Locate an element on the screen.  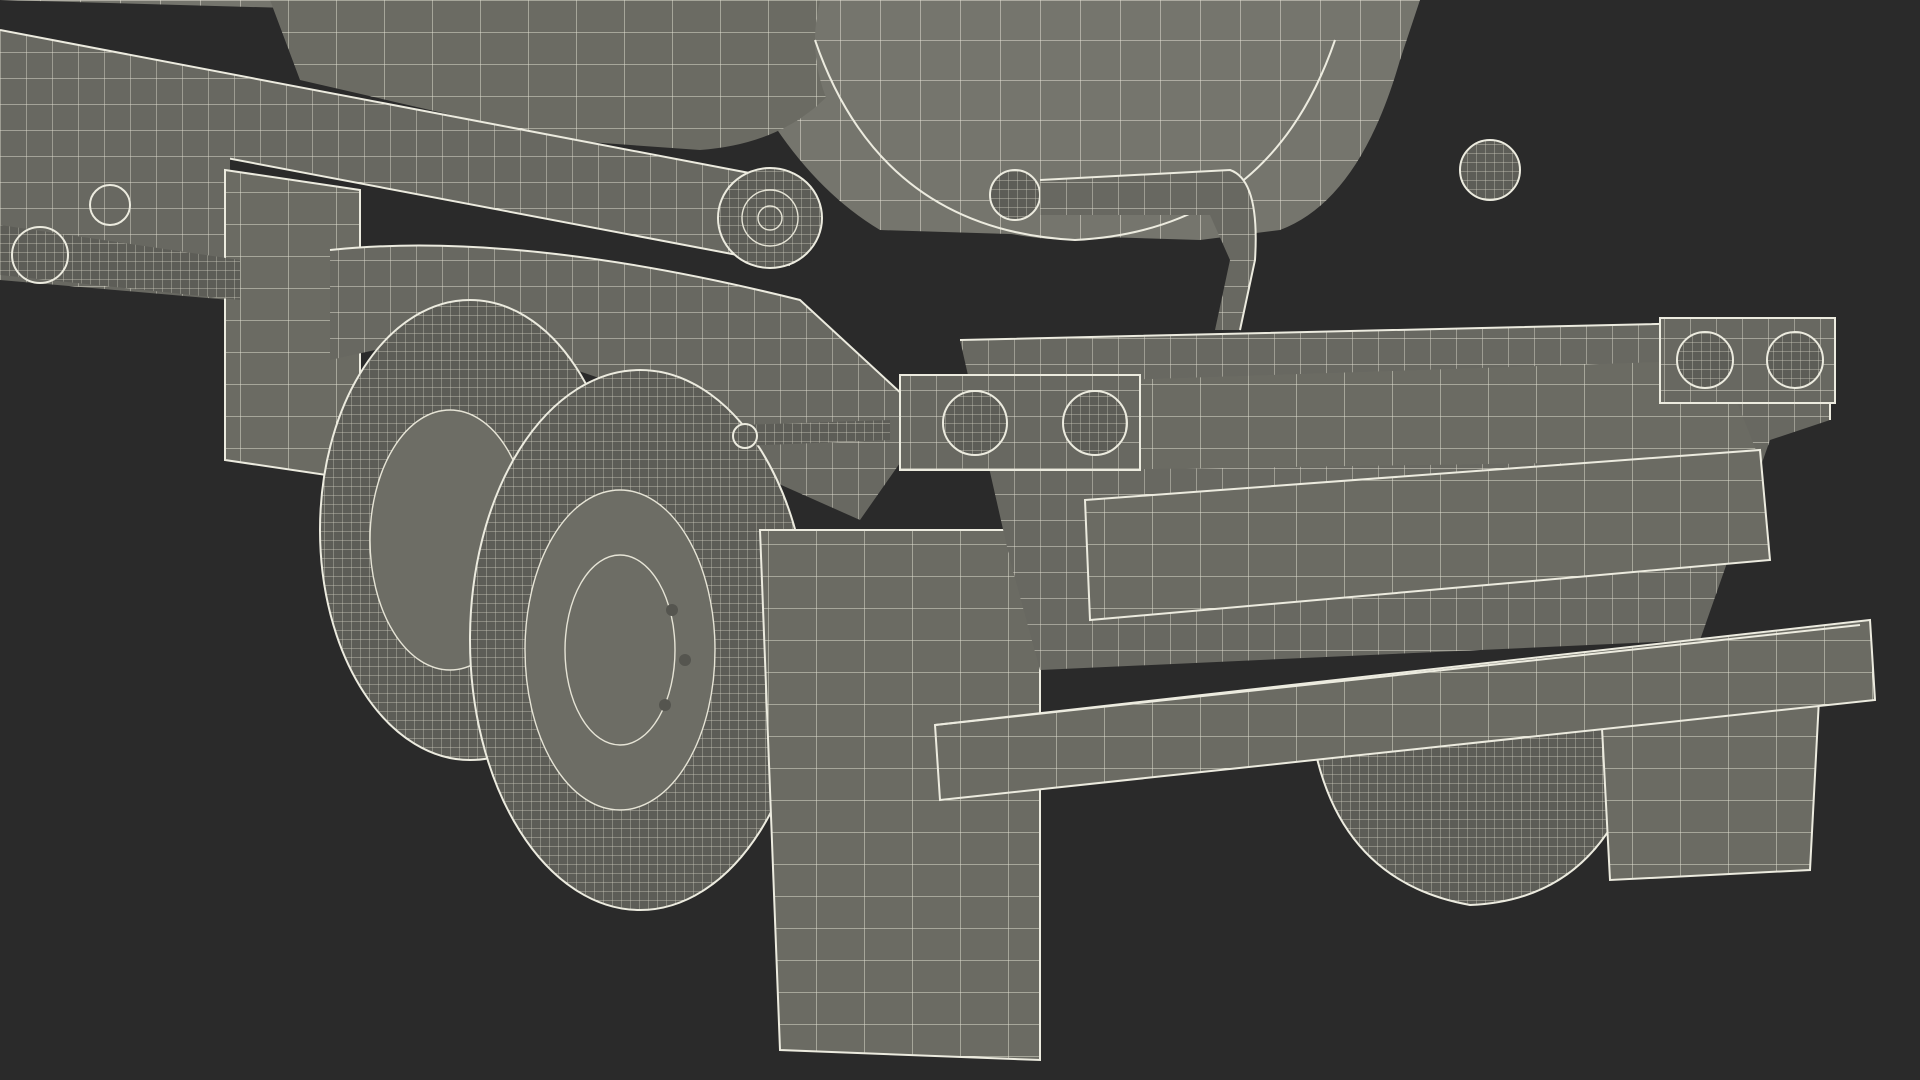
tail-light-bar-left is located at coordinates (1020, 422).